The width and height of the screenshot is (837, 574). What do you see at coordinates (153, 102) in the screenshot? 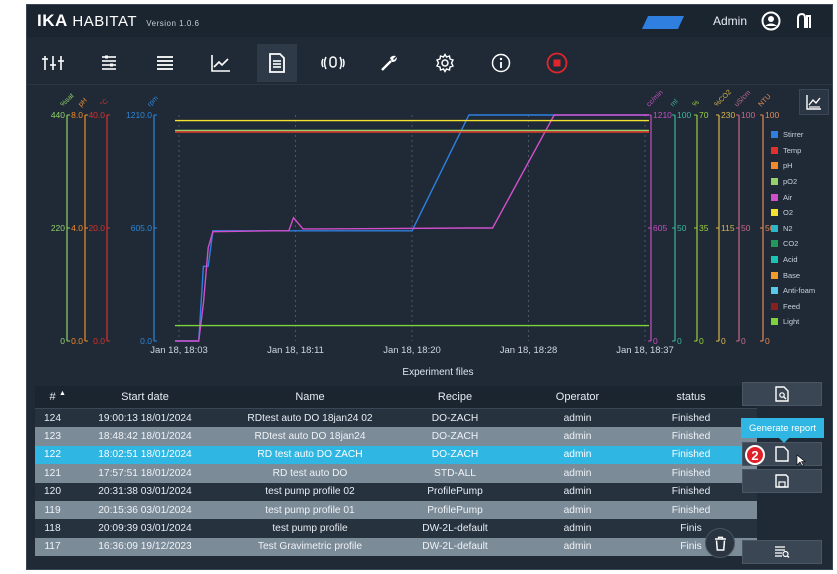
I see `axis-title: rpm` at bounding box center [153, 102].